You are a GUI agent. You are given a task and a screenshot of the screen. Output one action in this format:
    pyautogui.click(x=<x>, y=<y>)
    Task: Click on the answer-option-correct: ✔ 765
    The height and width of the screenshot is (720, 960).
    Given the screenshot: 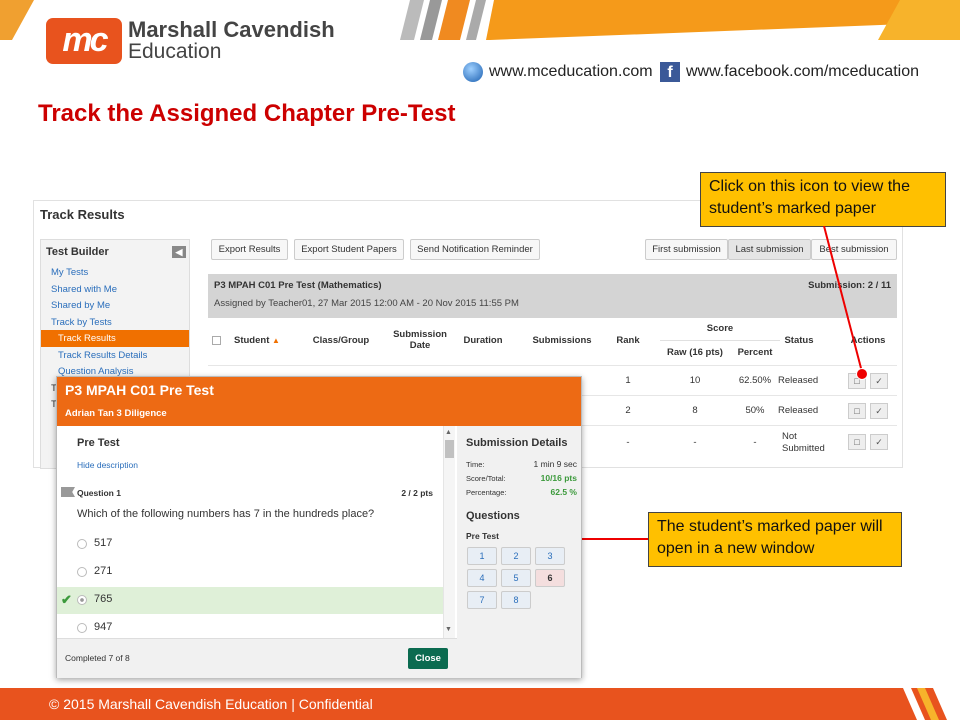 What is the action you would take?
    pyautogui.click(x=250, y=600)
    